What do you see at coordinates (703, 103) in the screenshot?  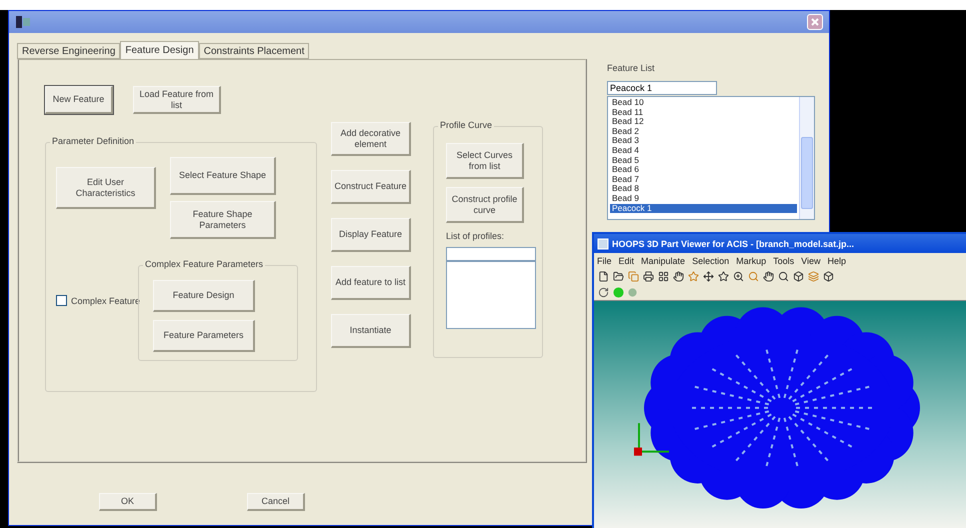 I see `list-item: Bead 10` at bounding box center [703, 103].